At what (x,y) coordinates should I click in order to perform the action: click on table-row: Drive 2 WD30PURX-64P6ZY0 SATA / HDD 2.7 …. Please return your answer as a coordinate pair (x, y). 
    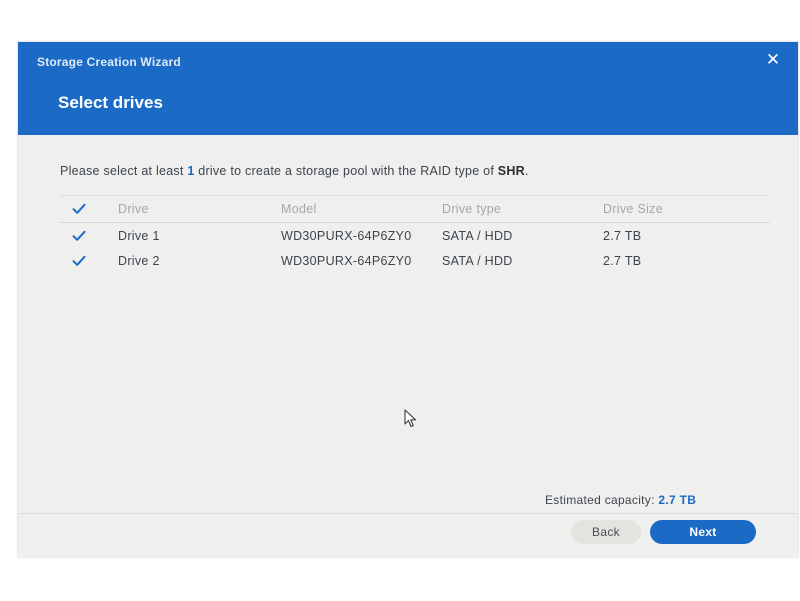
    Looking at the image, I should click on (415, 260).